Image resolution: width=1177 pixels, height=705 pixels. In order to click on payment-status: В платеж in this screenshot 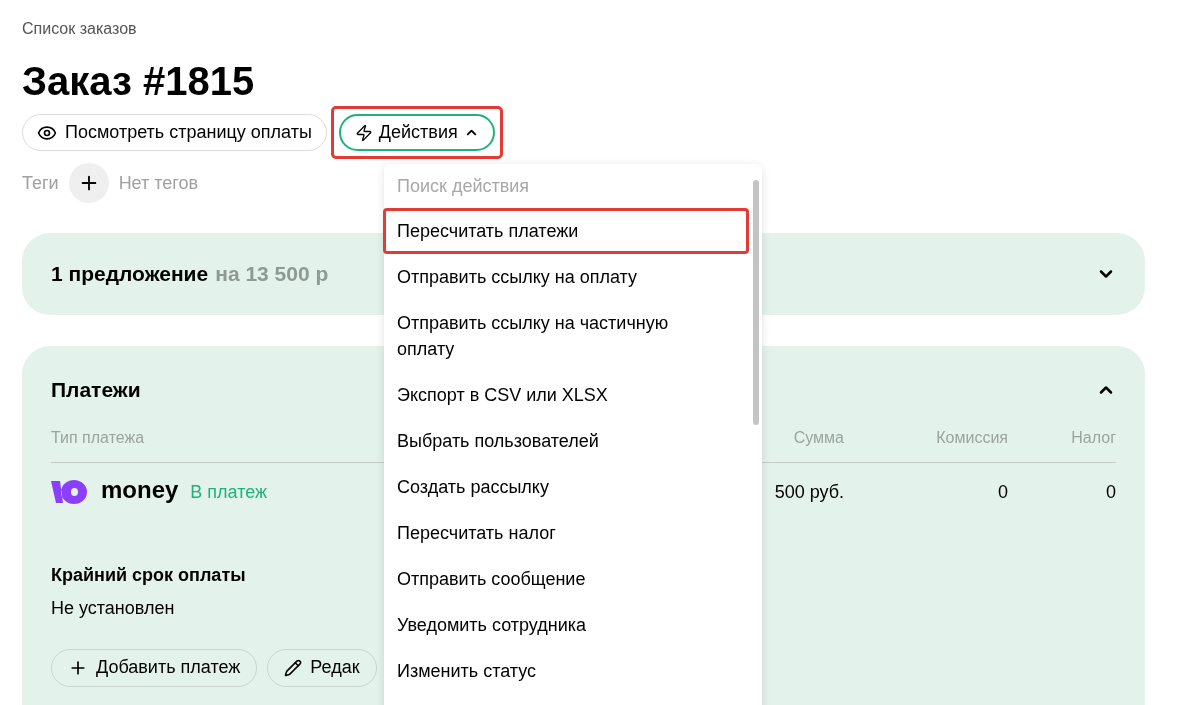, I will do `click(229, 492)`.